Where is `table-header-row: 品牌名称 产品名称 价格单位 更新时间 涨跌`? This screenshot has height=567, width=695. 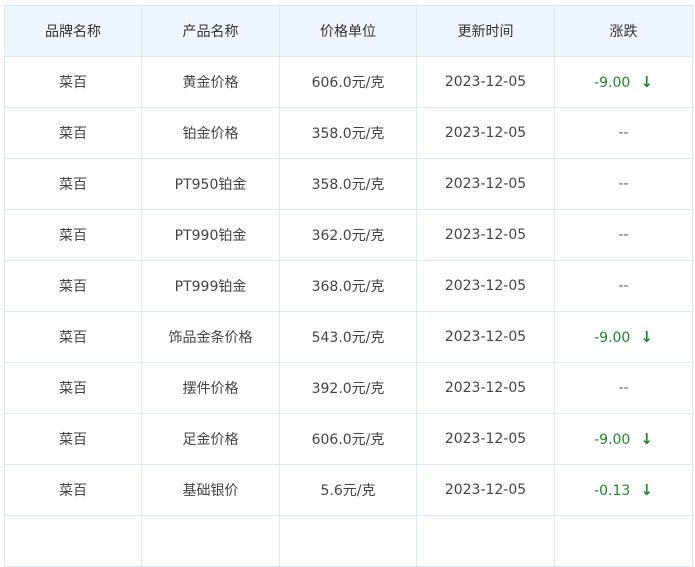
table-header-row: 品牌名称 产品名称 价格单位 更新时间 涨跌 is located at coordinates (348, 31).